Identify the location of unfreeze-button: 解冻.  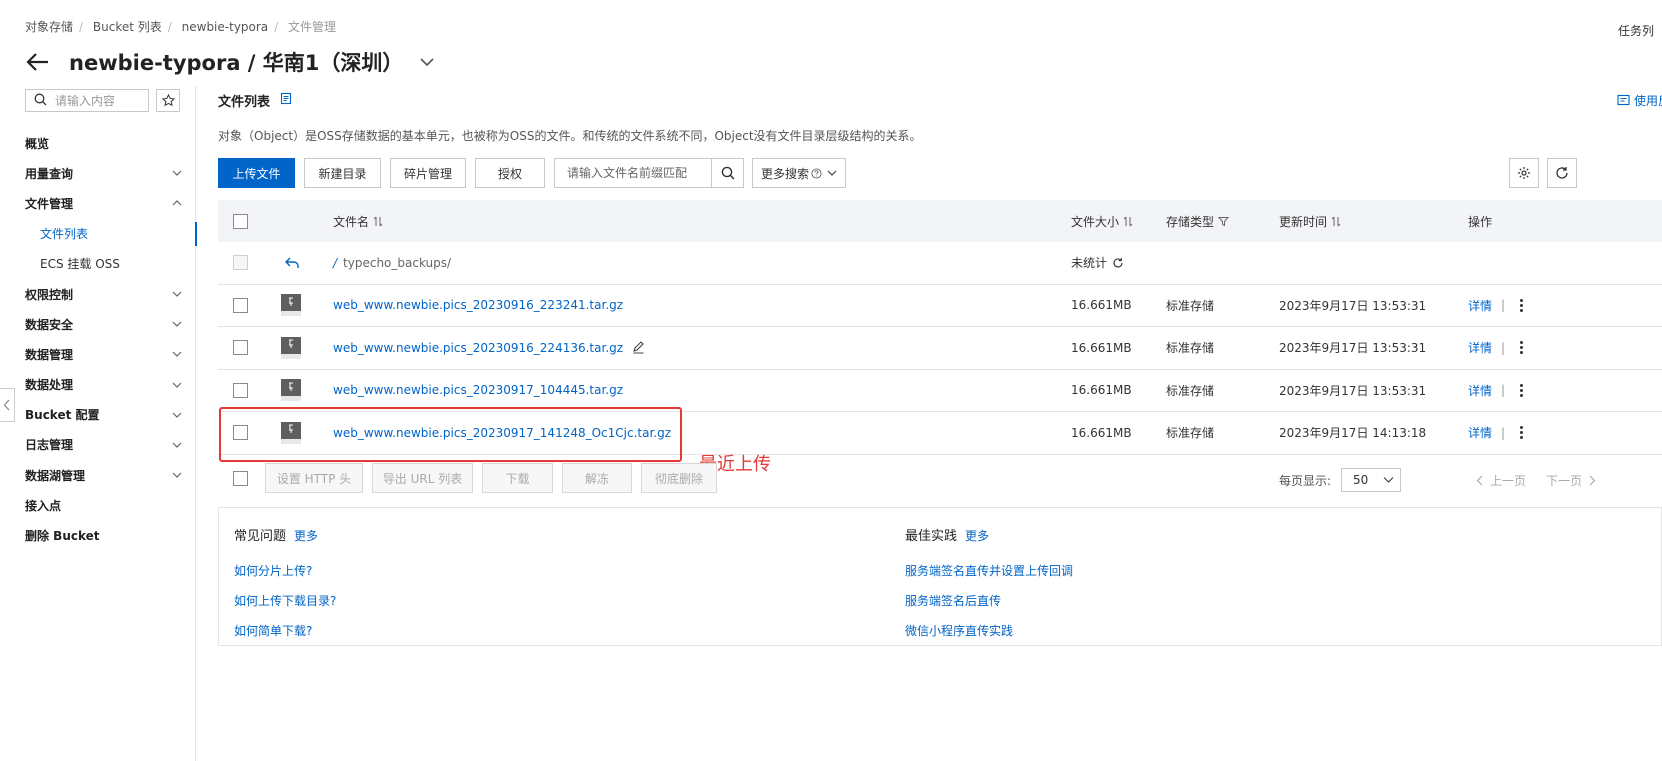
(597, 478).